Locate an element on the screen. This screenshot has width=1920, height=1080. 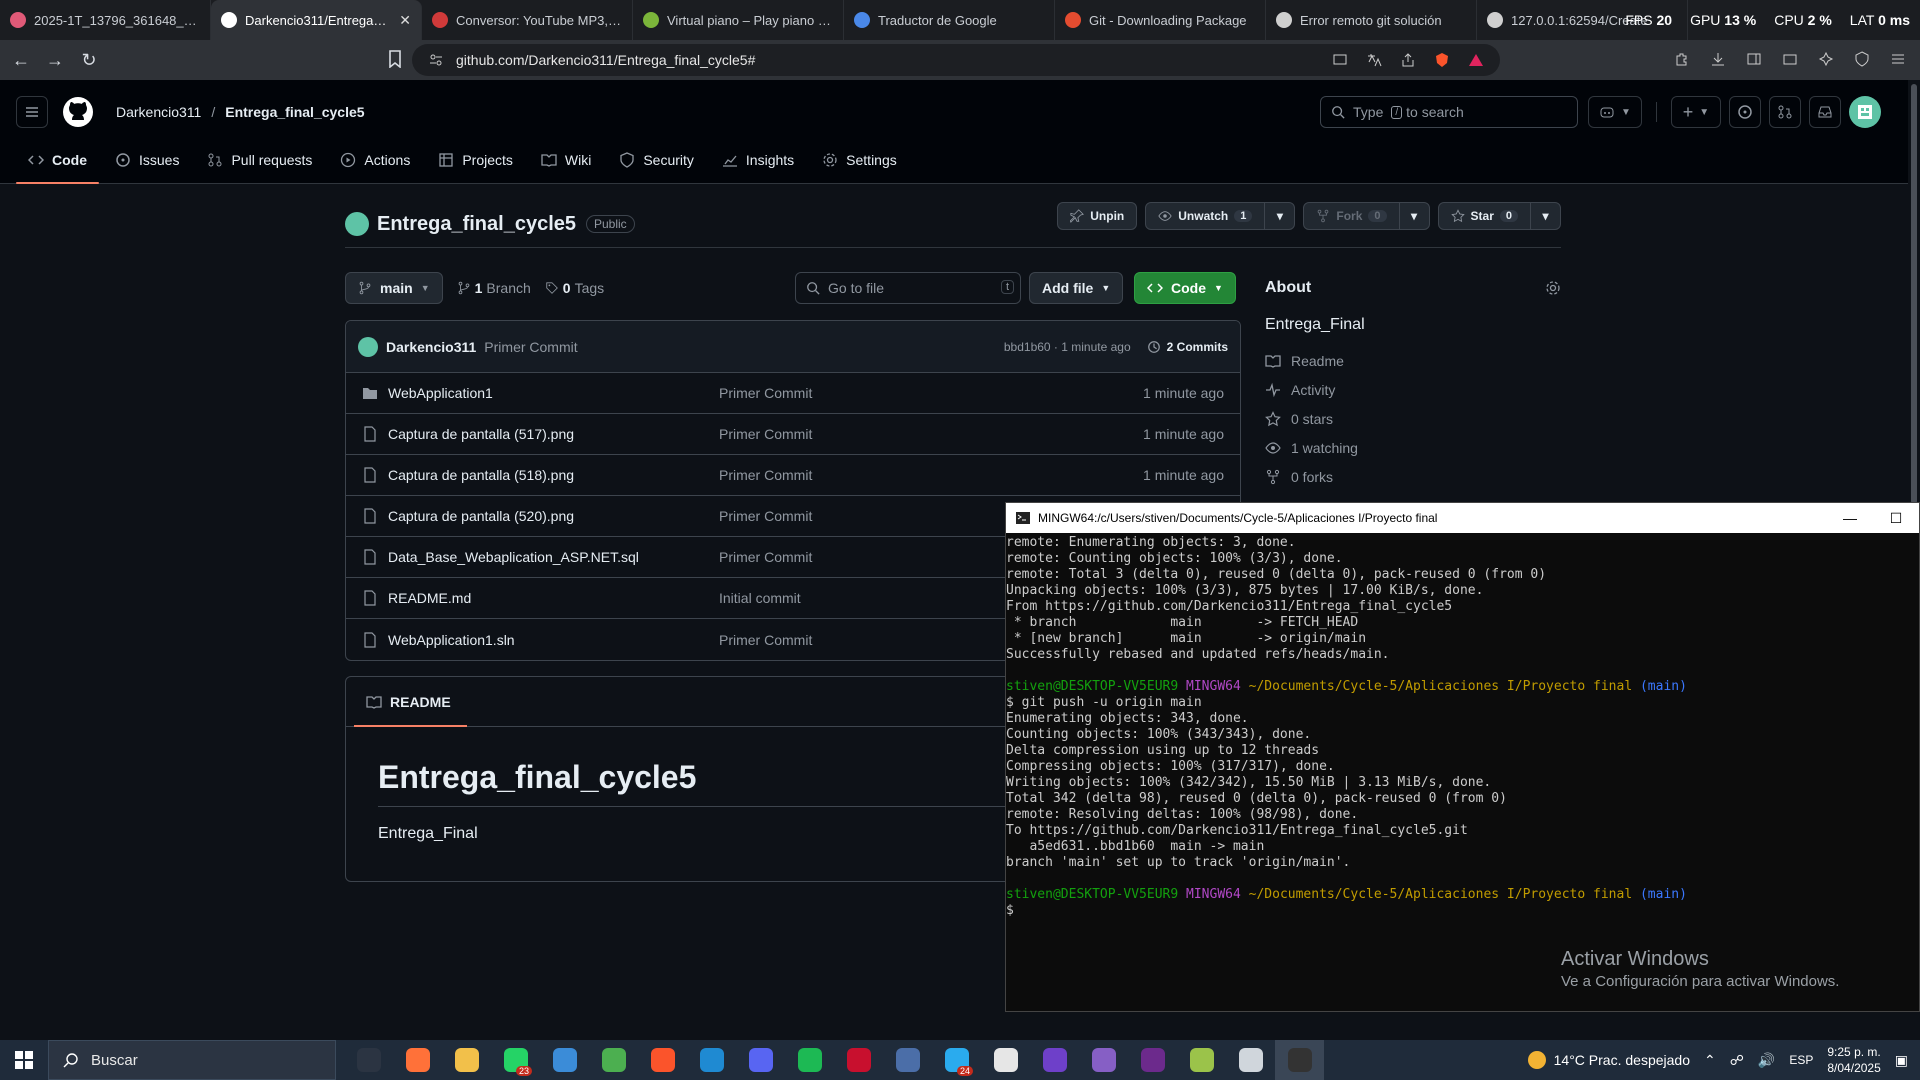
chevron-up-icon: ⌃ is located at coordinates (1710, 1060).